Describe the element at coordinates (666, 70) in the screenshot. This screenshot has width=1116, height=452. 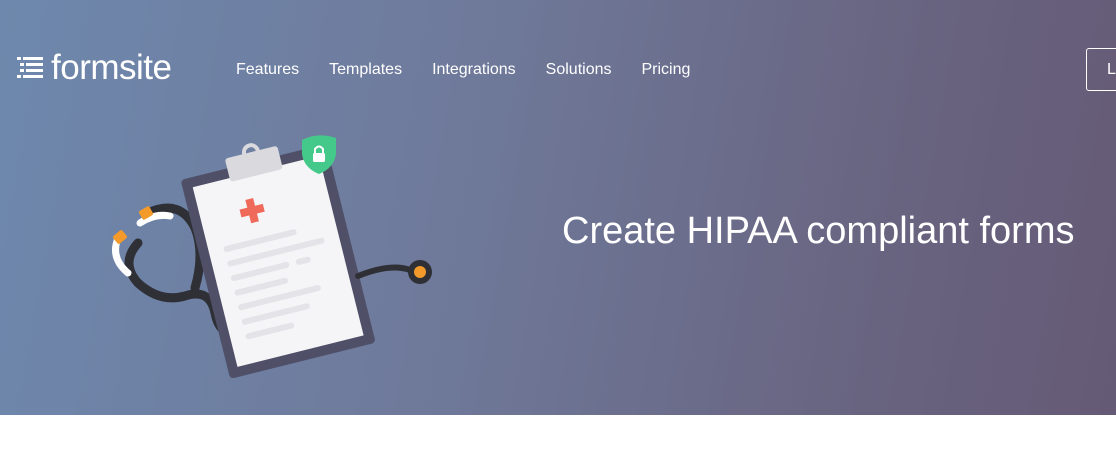
I see `nav-item-pricing: Pricing` at that location.